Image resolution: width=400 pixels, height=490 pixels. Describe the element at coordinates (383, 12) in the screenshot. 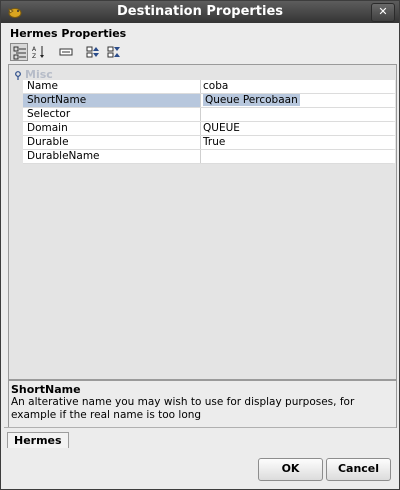

I see `close-button: ✕` at that location.